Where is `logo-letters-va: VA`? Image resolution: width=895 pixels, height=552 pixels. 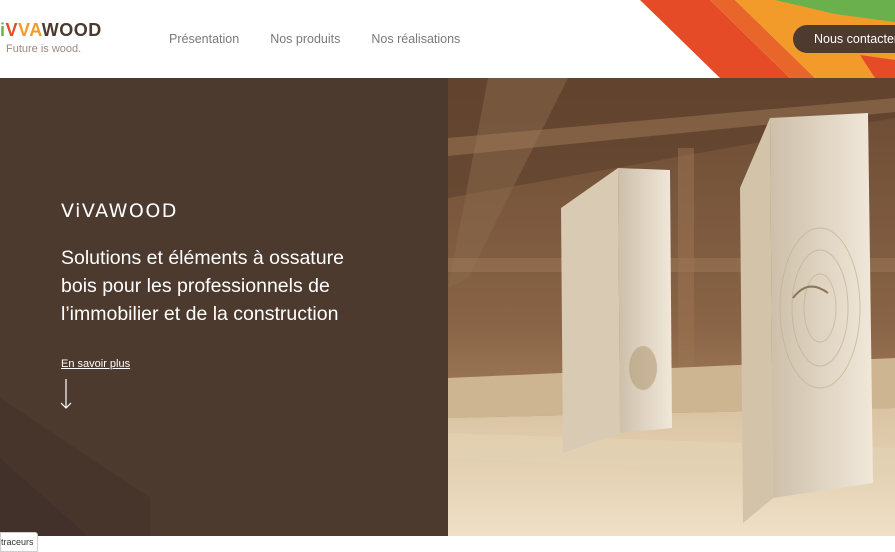
logo-letters-va: VA is located at coordinates (30, 30).